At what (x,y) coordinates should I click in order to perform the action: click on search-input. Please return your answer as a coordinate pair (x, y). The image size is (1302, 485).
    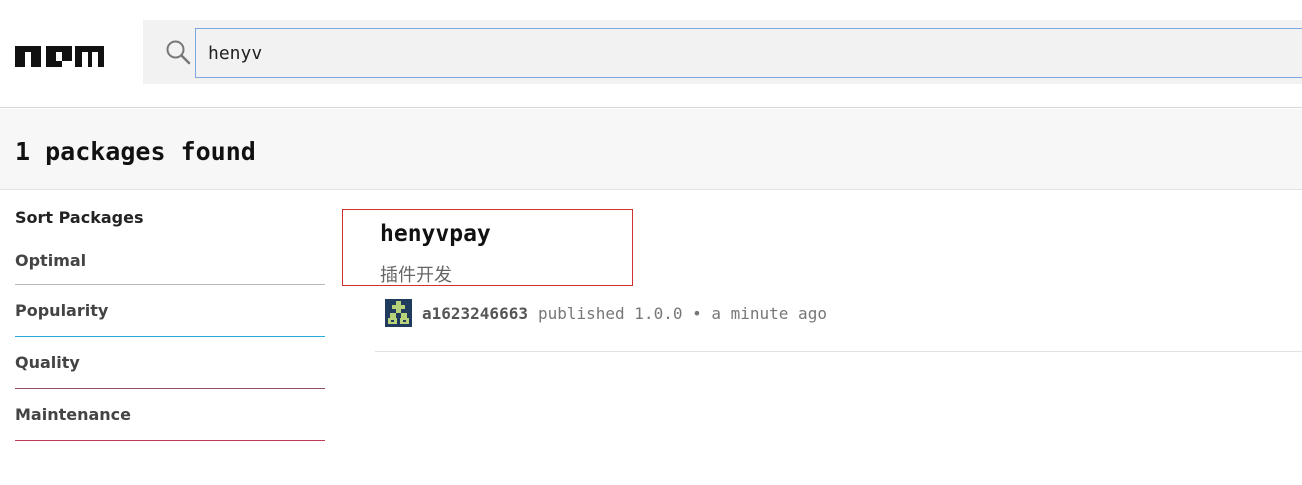
    Looking at the image, I should click on (748, 53).